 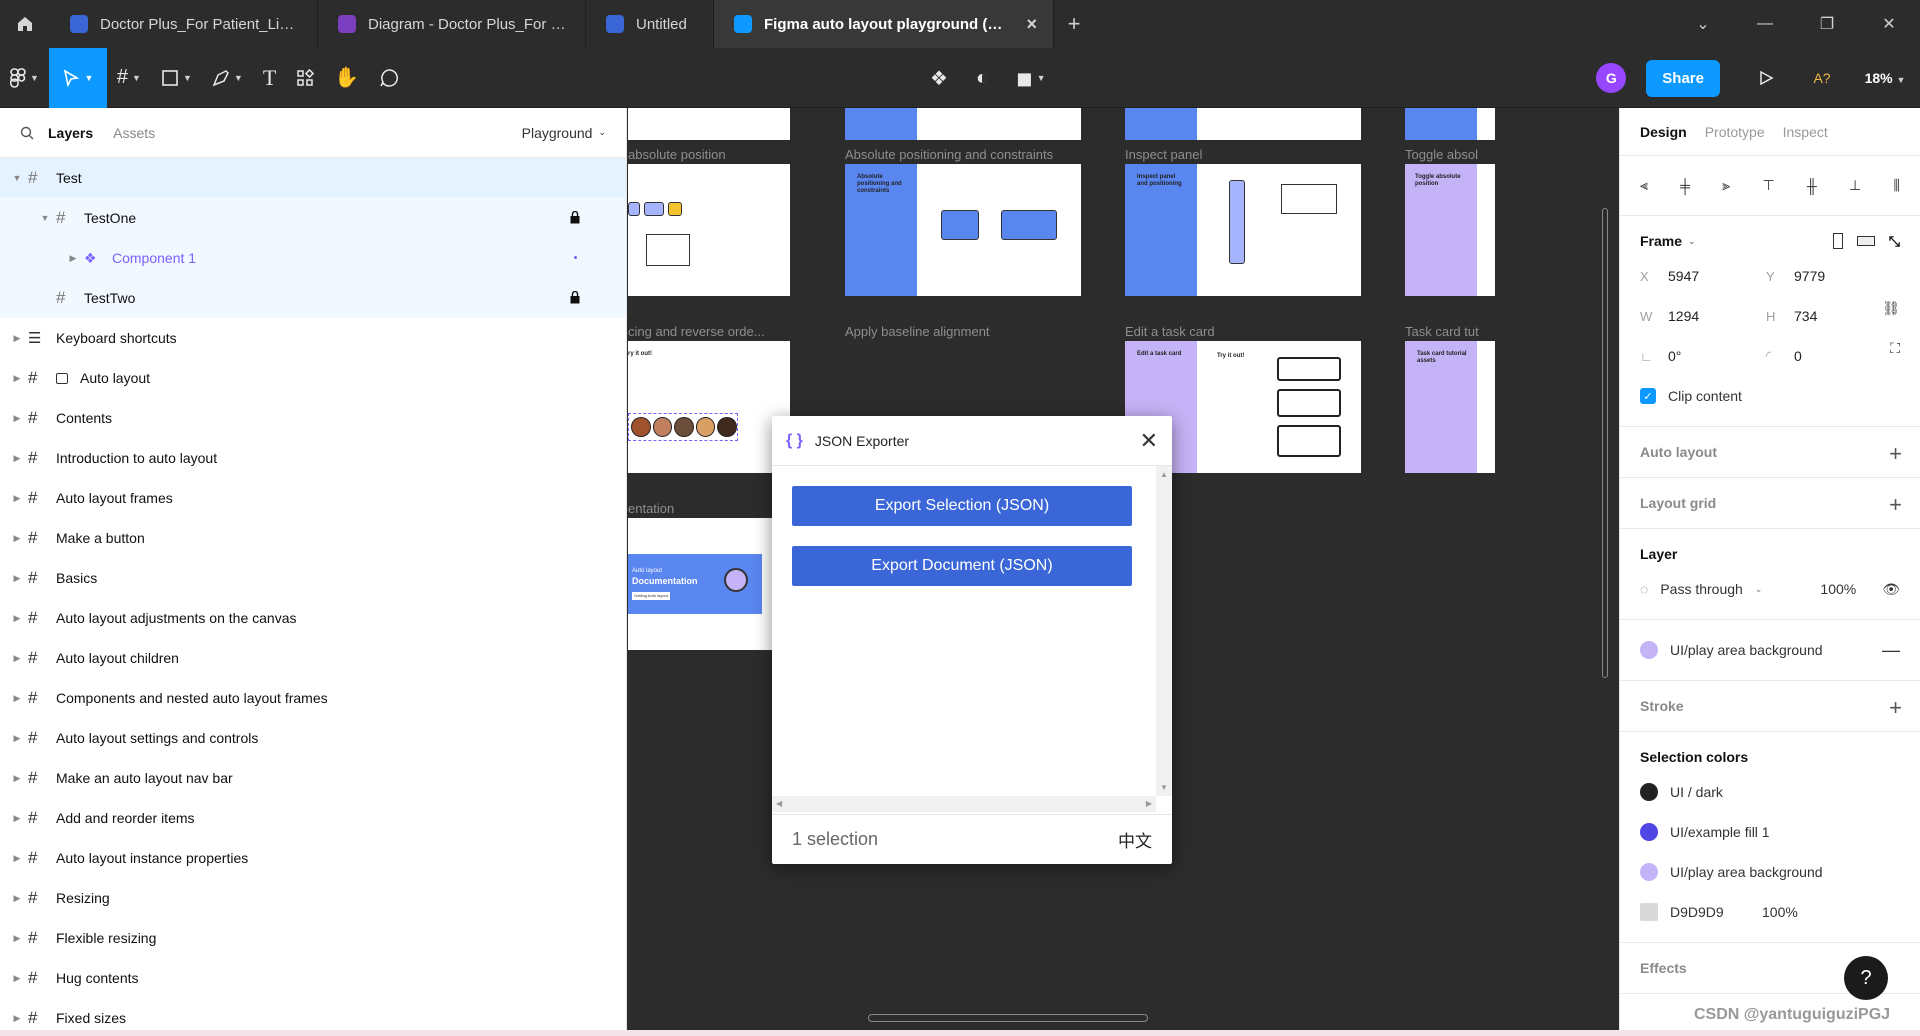 What do you see at coordinates (313, 338) in the screenshot?
I see `layer-row: ▶ ☰ Keyboard shortcuts` at bounding box center [313, 338].